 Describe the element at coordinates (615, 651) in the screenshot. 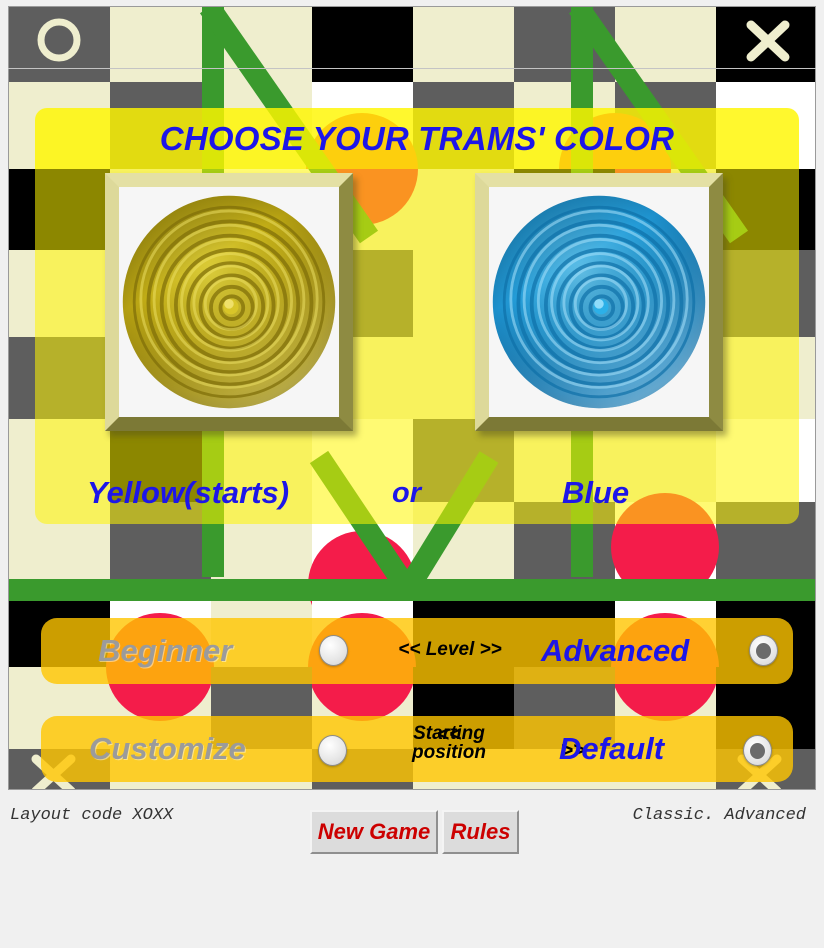

I see `level-advanced-label: Advanced` at that location.